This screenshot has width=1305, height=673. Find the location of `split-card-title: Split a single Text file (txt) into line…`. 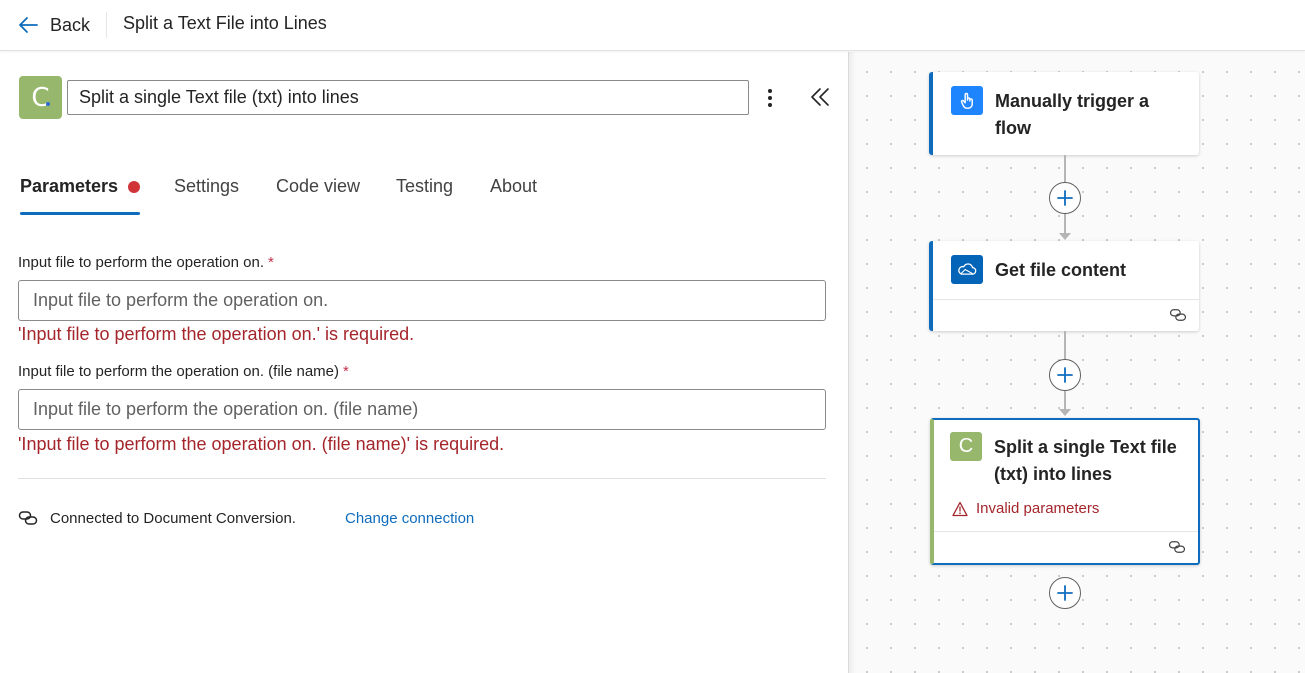

split-card-title: Split a single Text file (txt) into line… is located at coordinates (1085, 461).